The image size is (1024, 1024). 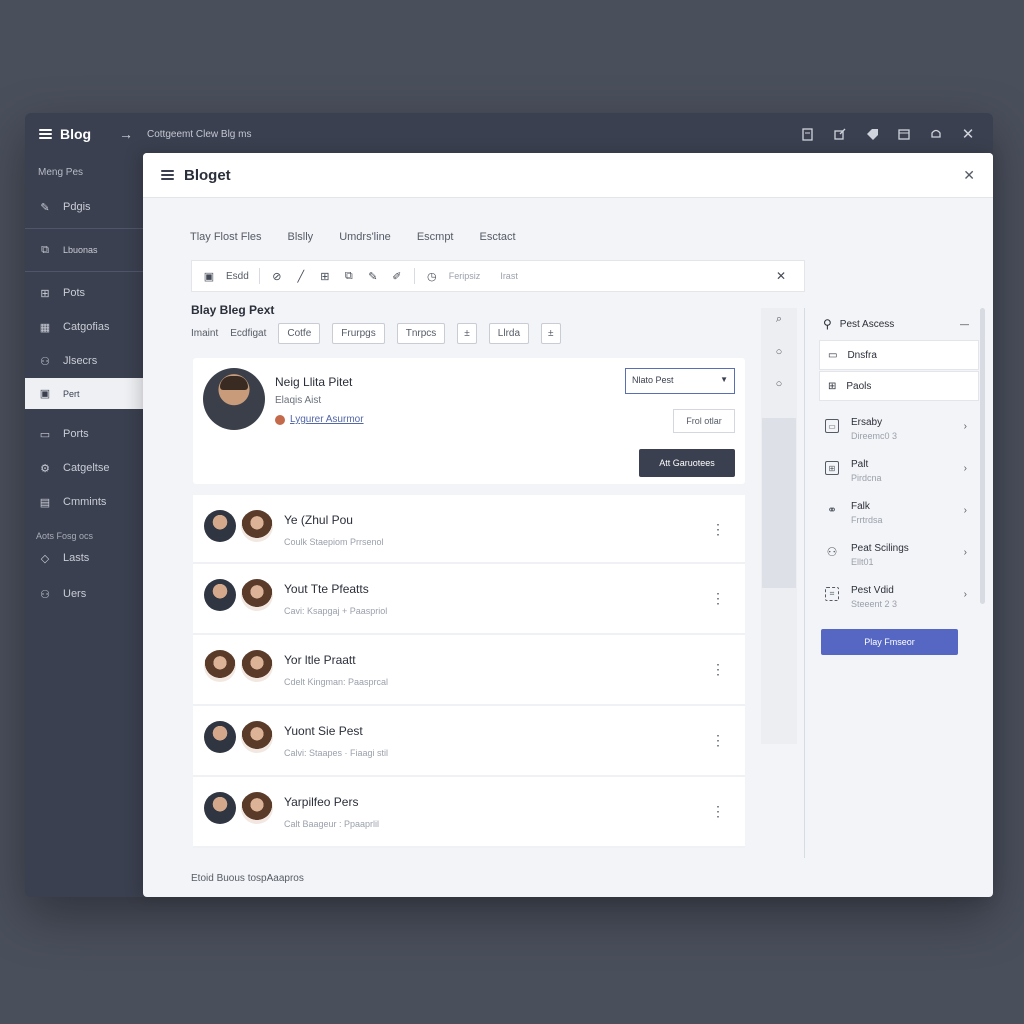 What do you see at coordinates (867, 324) in the screenshot?
I see `right-panel-title: Pest Ascess` at bounding box center [867, 324].